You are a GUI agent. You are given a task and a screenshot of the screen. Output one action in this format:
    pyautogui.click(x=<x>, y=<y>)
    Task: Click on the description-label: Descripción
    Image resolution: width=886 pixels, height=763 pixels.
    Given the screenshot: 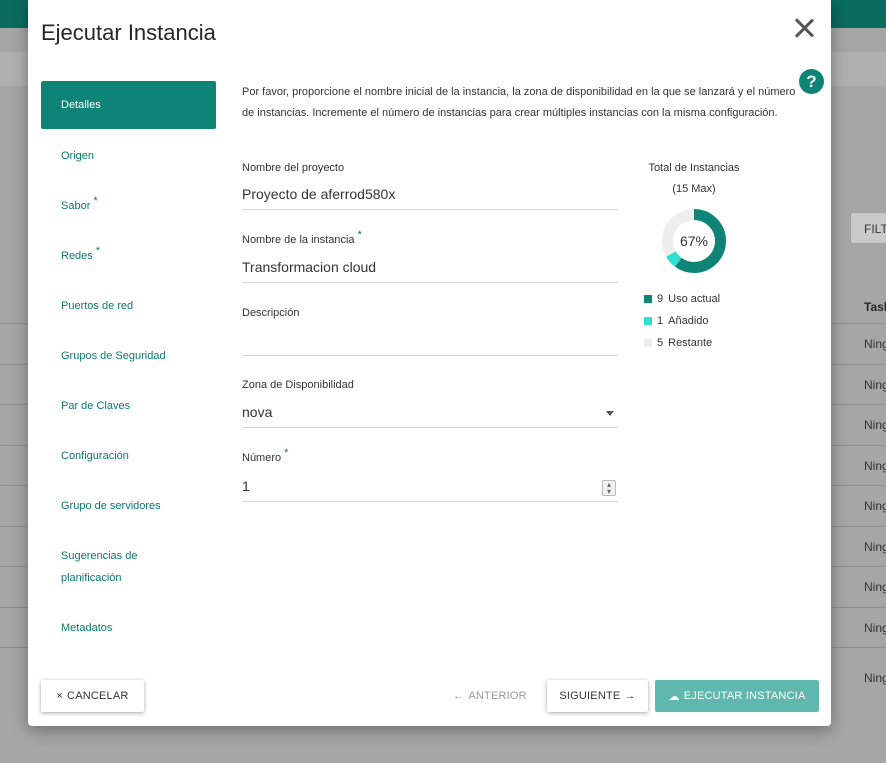 What is the action you would take?
    pyautogui.click(x=271, y=313)
    